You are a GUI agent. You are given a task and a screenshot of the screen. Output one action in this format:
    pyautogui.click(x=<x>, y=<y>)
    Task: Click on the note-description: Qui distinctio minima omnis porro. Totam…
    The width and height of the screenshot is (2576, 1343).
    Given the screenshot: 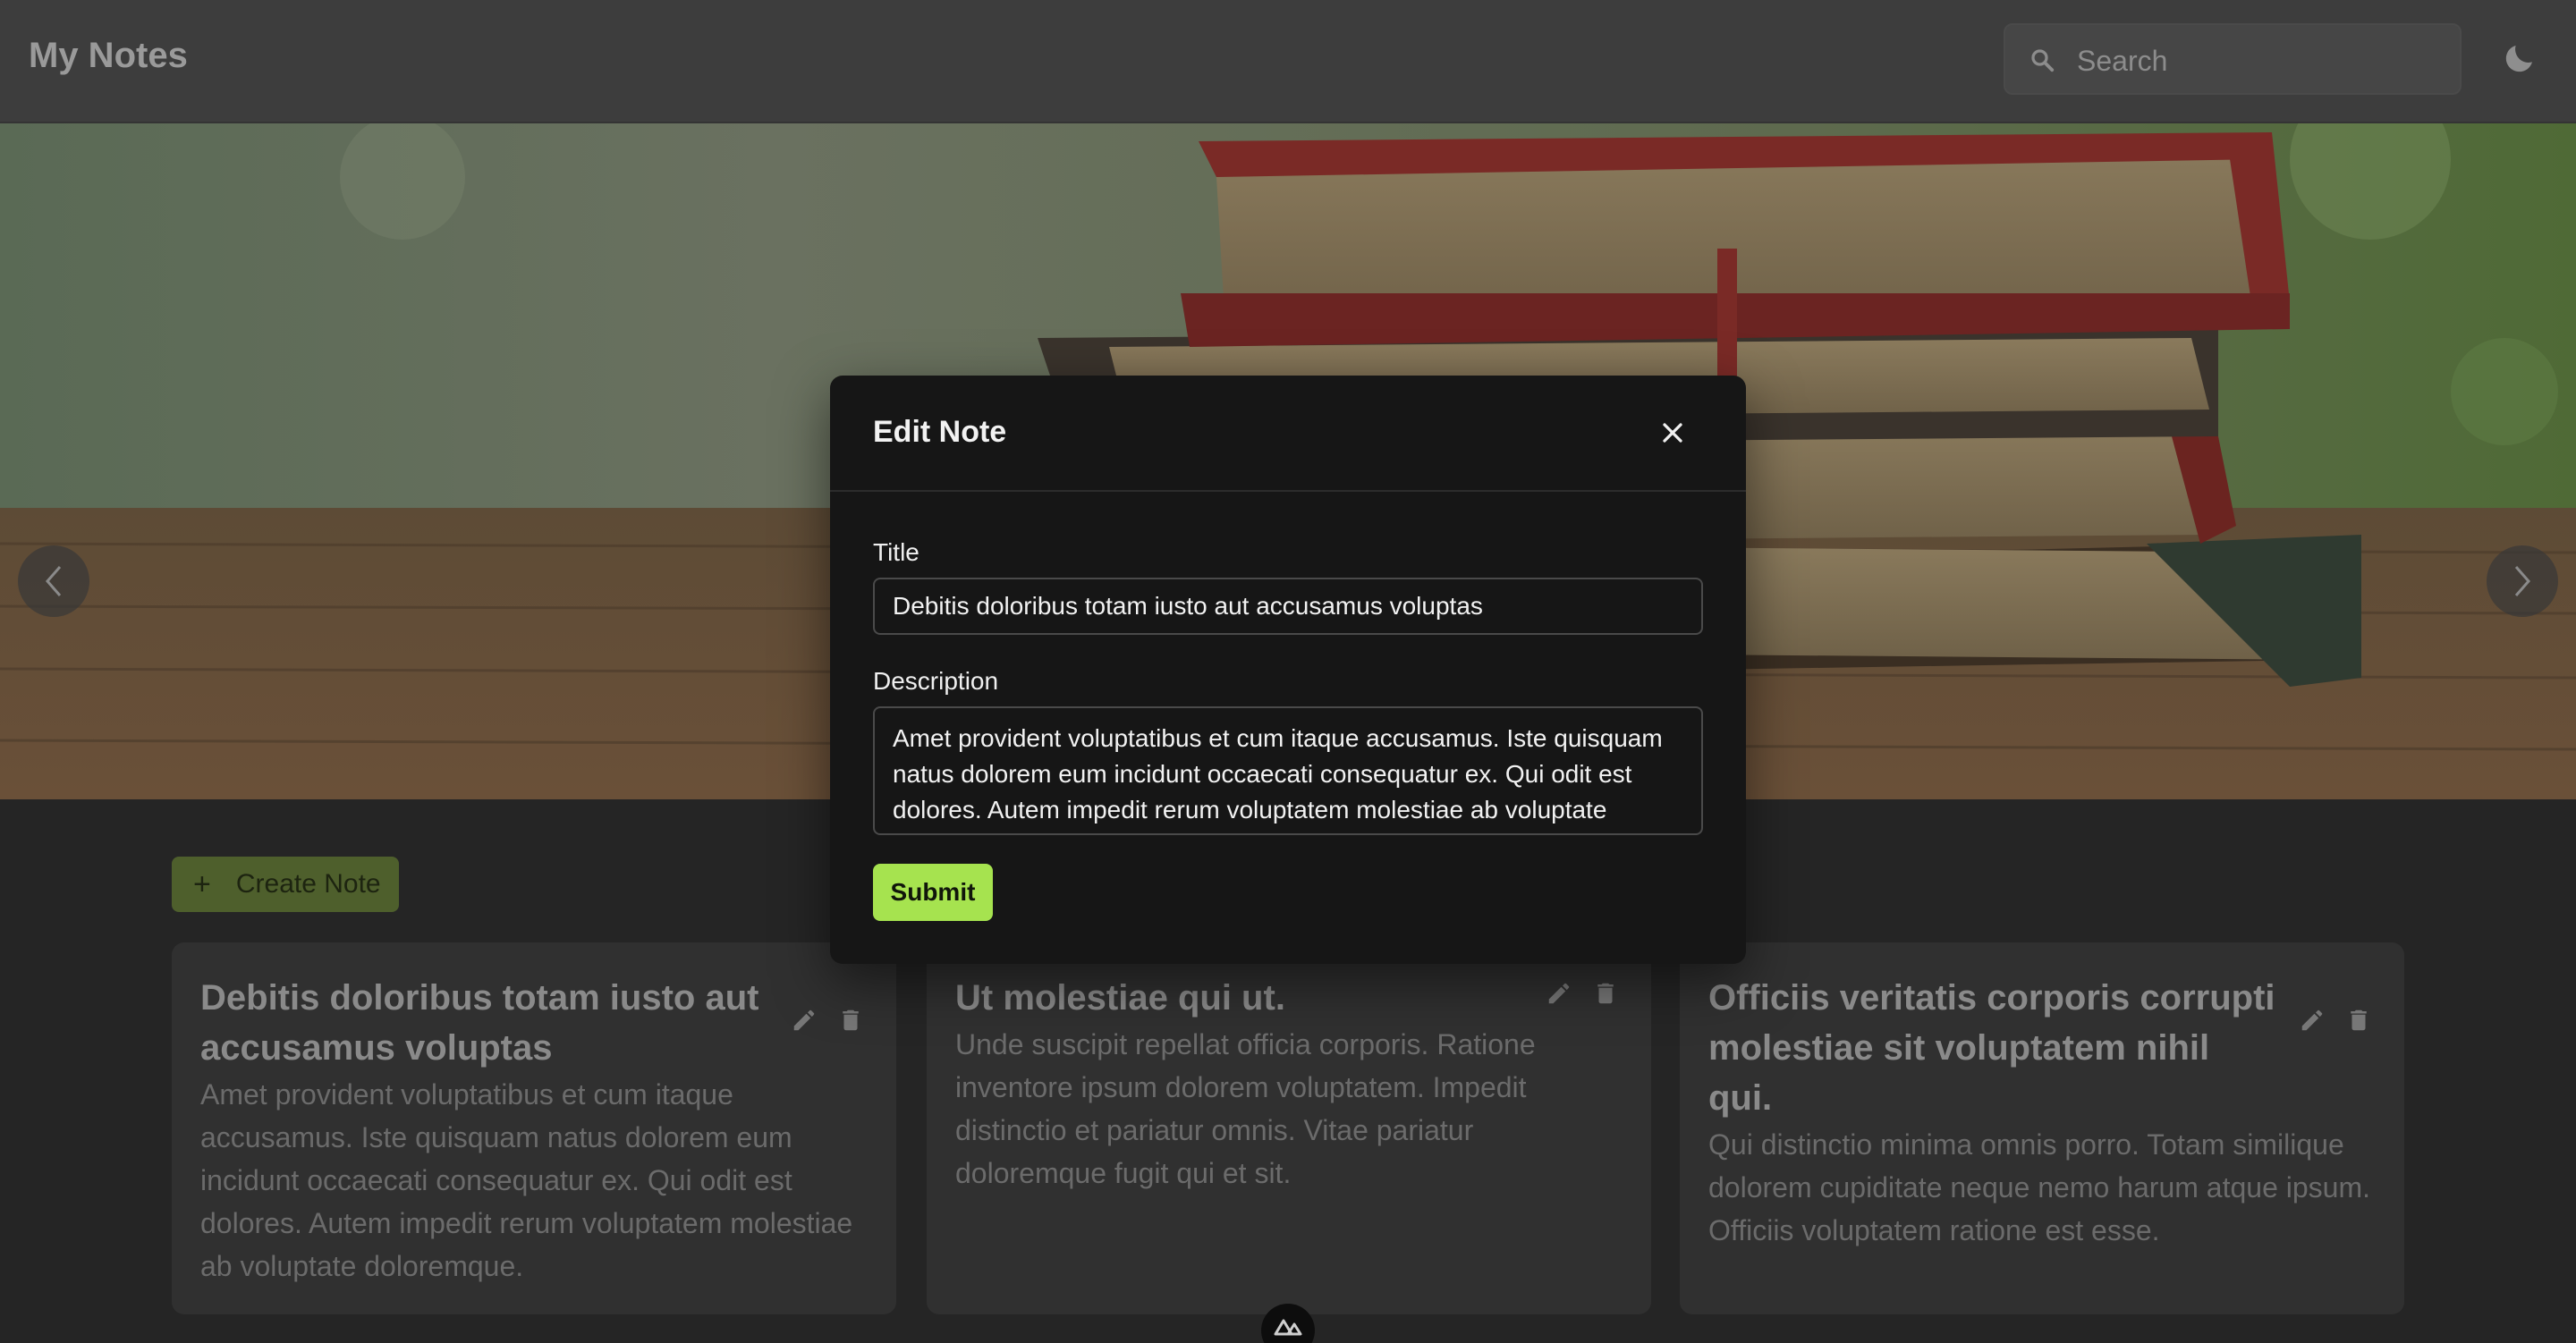 What is the action you would take?
    pyautogui.click(x=2039, y=1187)
    